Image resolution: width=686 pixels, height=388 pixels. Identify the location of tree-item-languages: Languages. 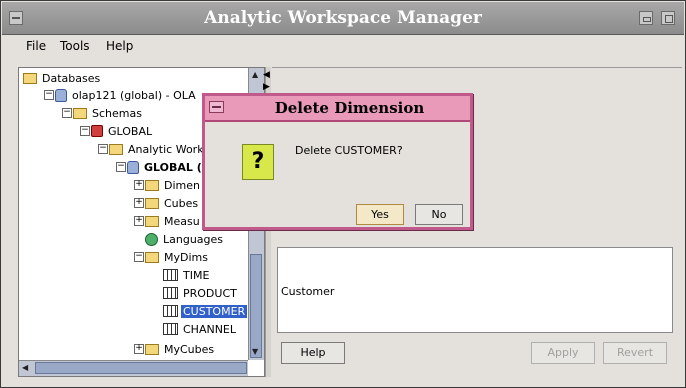
(185, 239).